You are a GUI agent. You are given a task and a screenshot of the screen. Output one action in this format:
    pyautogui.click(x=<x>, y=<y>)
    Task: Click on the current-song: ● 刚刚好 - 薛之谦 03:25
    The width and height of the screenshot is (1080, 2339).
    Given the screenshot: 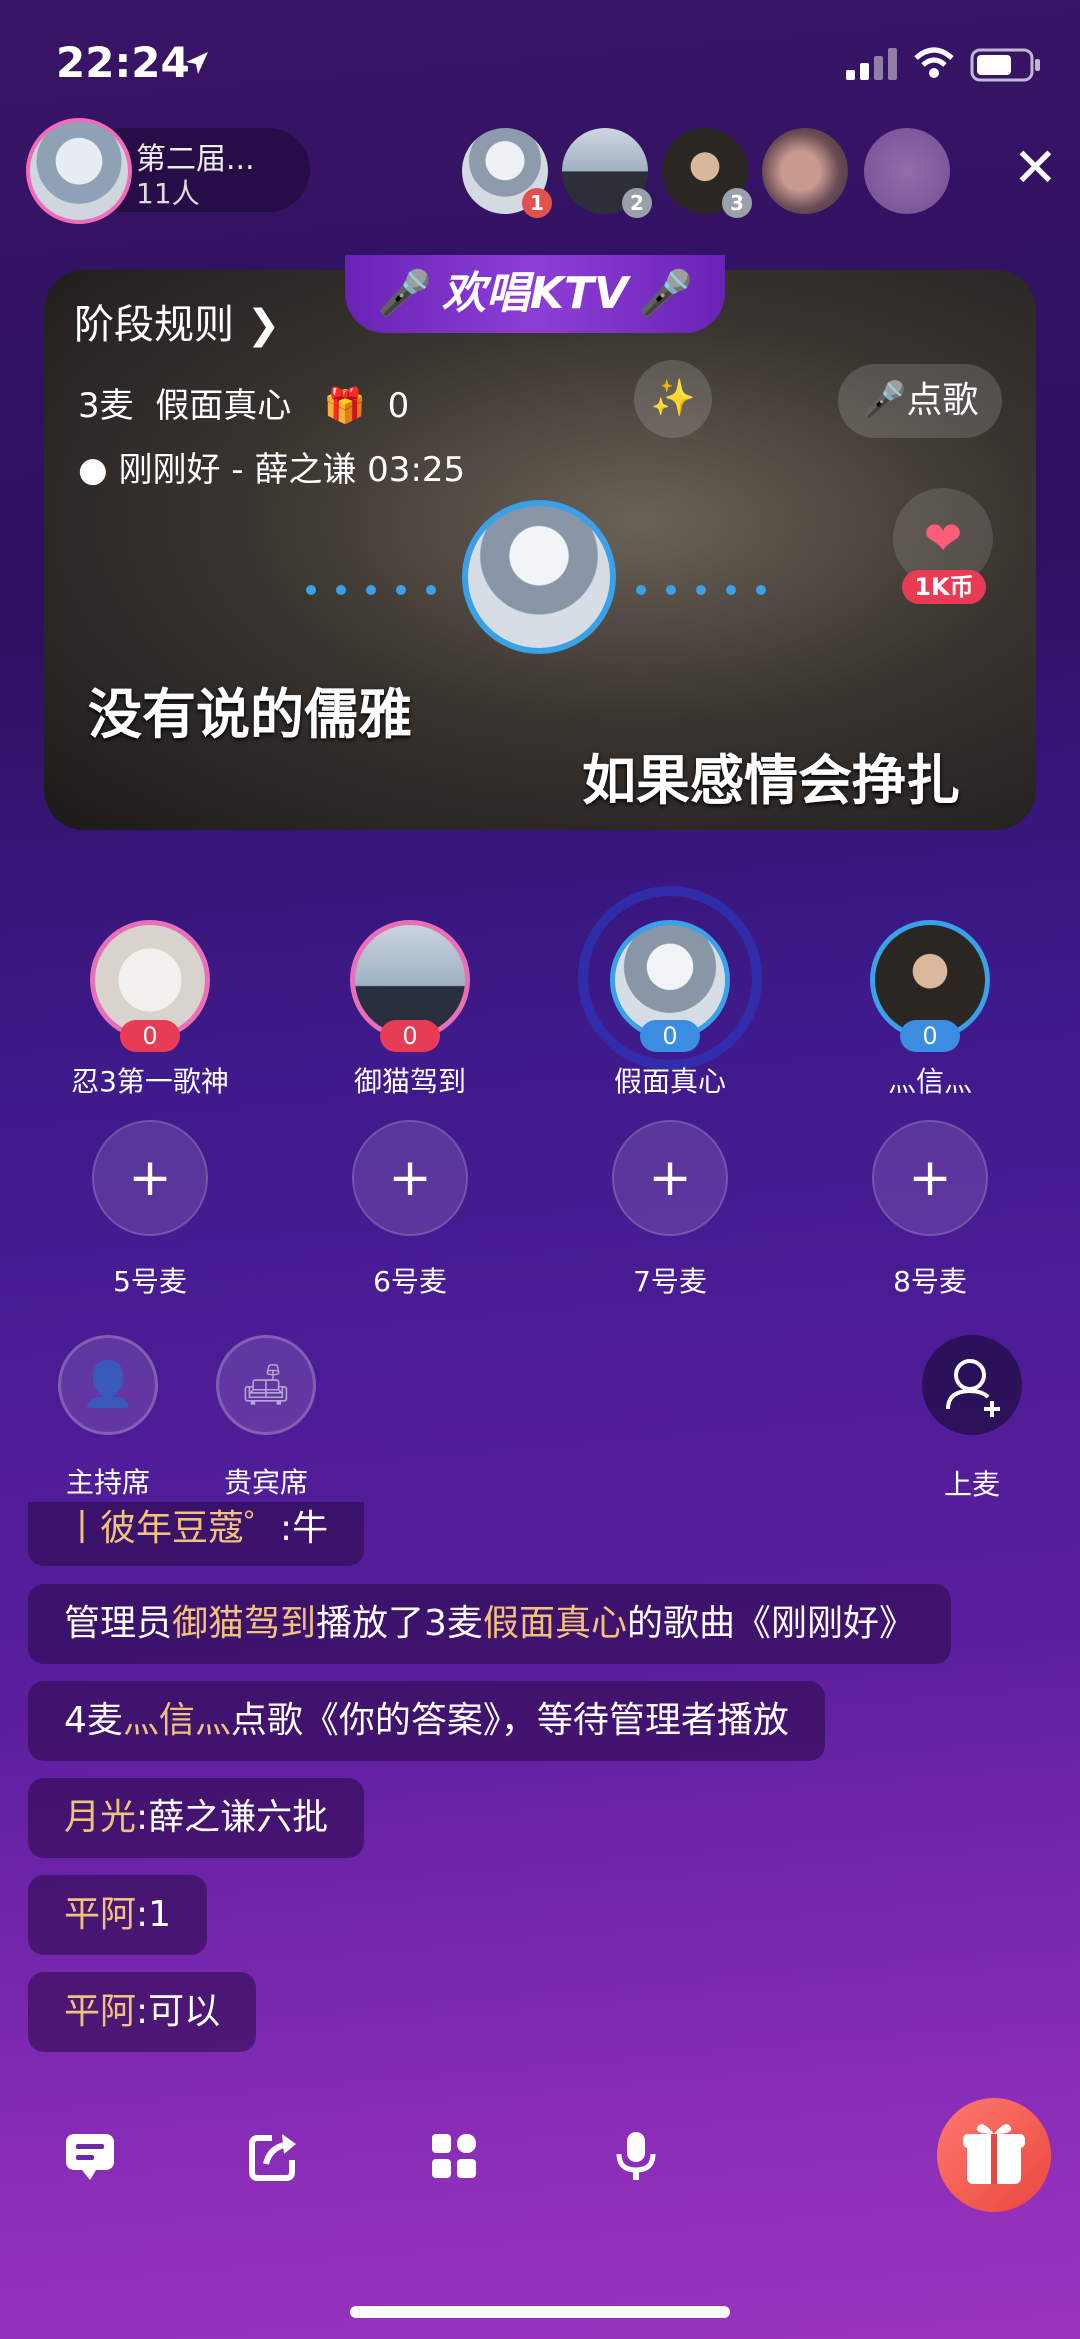 What is the action you would take?
    pyautogui.click(x=271, y=466)
    